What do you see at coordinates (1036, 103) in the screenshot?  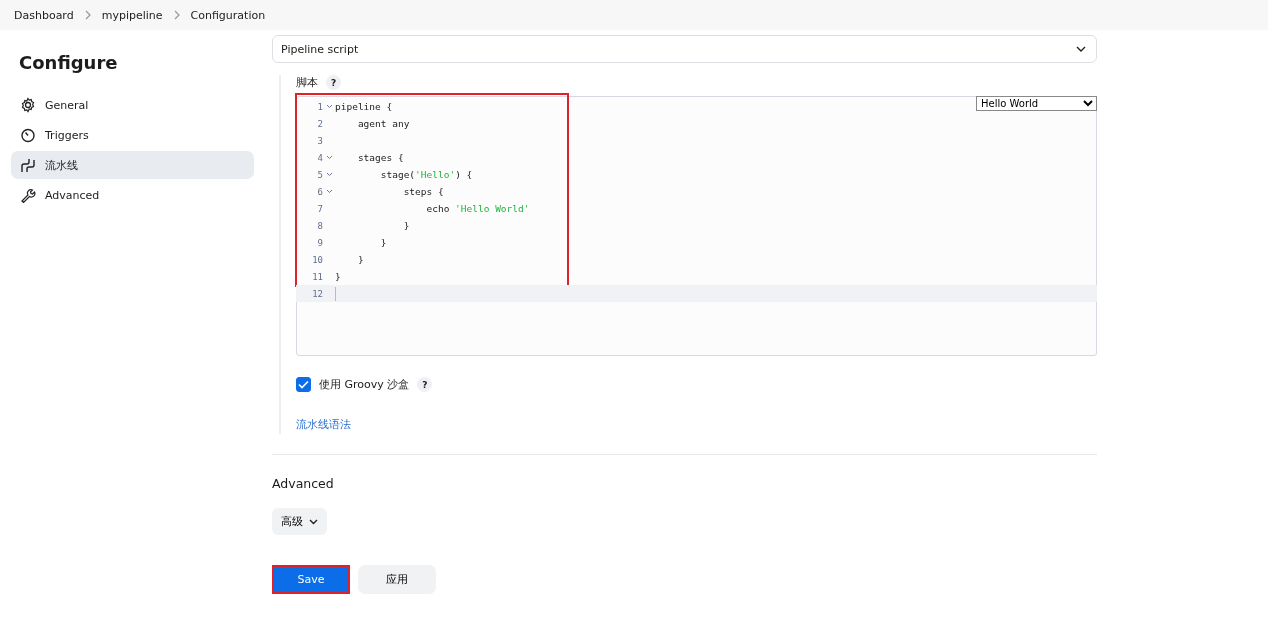 I see `sample-select: Hello World` at bounding box center [1036, 103].